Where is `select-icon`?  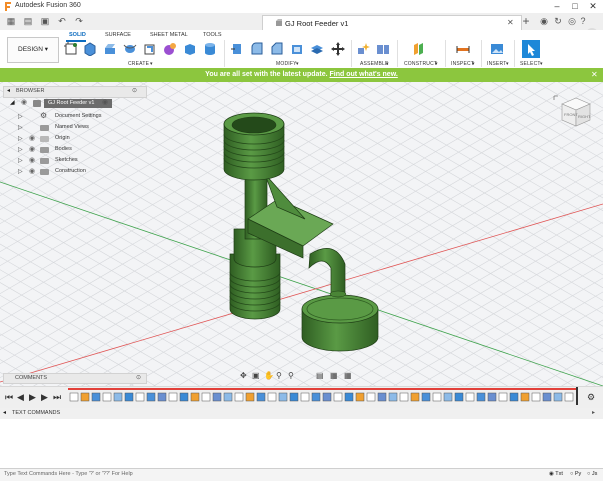 select-icon is located at coordinates (531, 49).